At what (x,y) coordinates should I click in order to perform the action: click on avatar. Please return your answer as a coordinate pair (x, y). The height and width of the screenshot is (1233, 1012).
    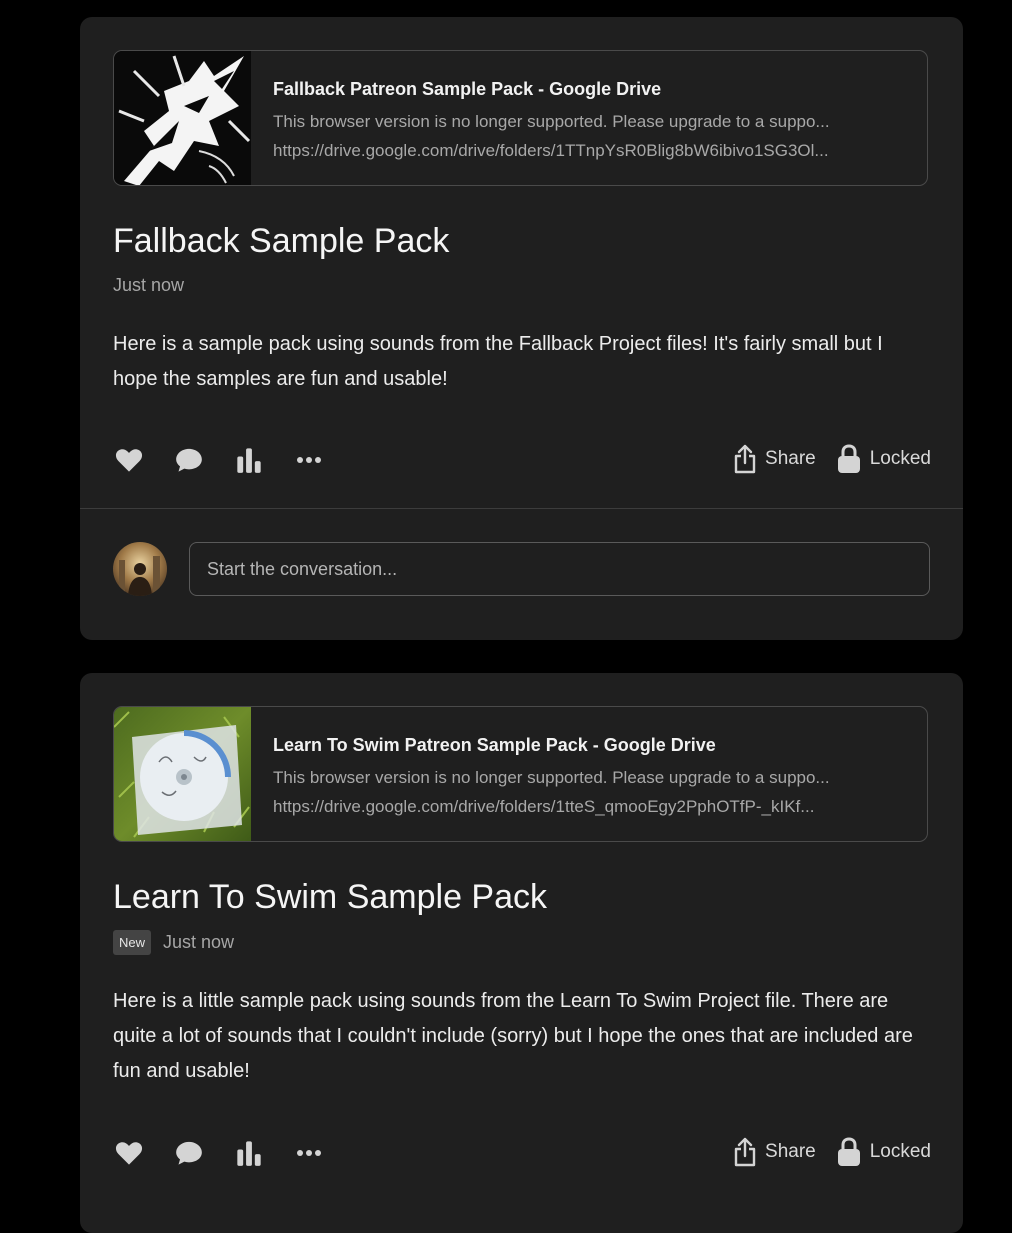
    Looking at the image, I should click on (140, 569).